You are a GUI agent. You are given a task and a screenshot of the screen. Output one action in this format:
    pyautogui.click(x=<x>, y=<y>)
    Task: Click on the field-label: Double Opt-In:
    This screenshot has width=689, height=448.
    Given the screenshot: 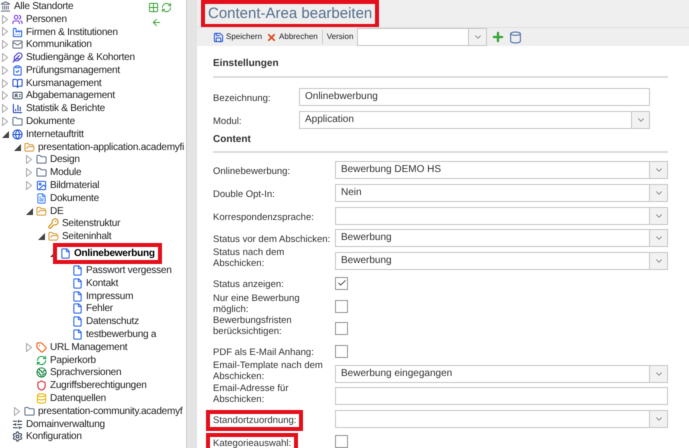 What is the action you would take?
    pyautogui.click(x=244, y=194)
    